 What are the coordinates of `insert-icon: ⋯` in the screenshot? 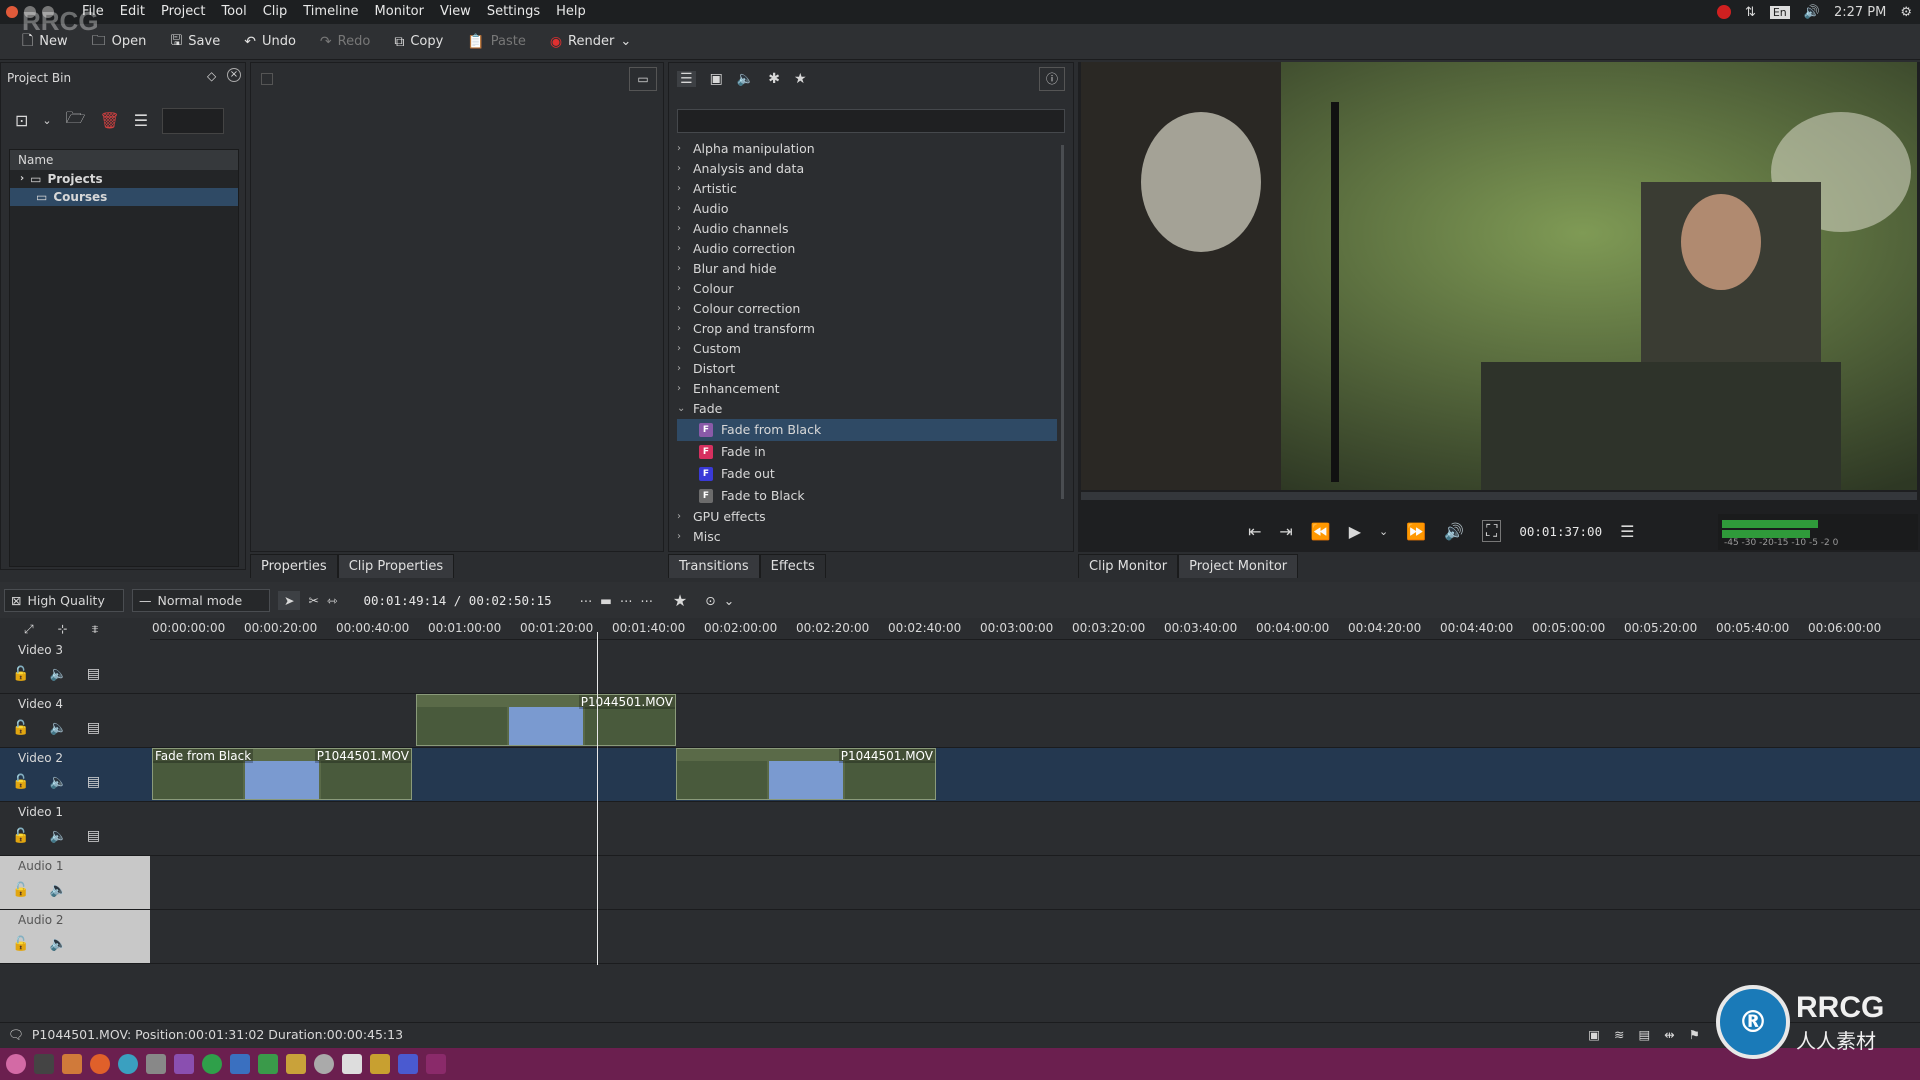 It's located at (586, 600).